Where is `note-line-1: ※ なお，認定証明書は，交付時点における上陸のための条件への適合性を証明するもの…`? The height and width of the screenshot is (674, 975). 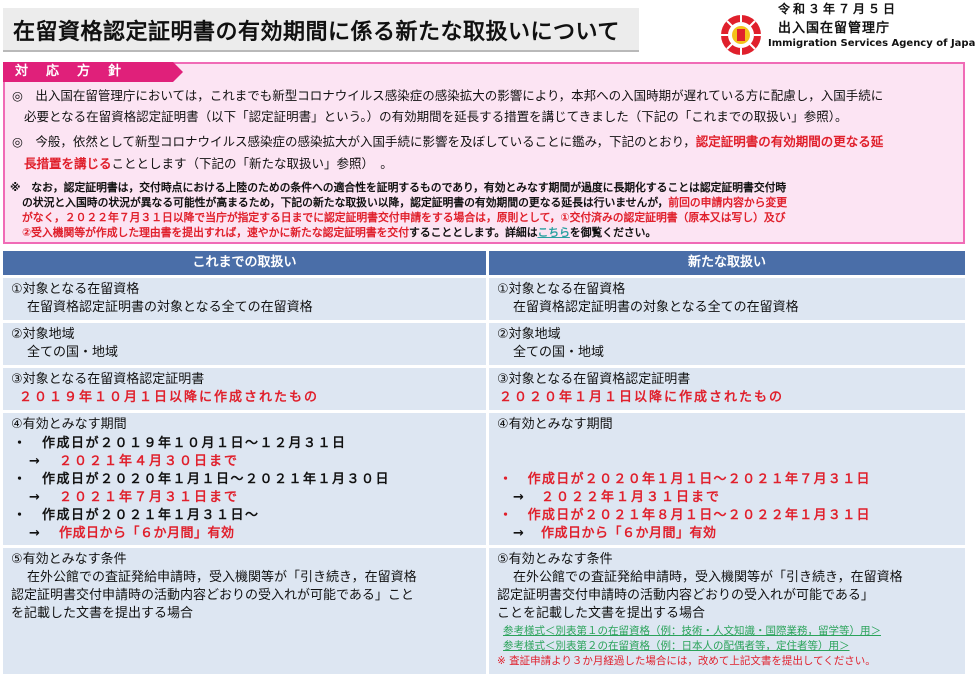 note-line-1: ※ なお，認定証明書は，交付時点における上陸のための条件への適合性を証明するもの… is located at coordinates (398, 187).